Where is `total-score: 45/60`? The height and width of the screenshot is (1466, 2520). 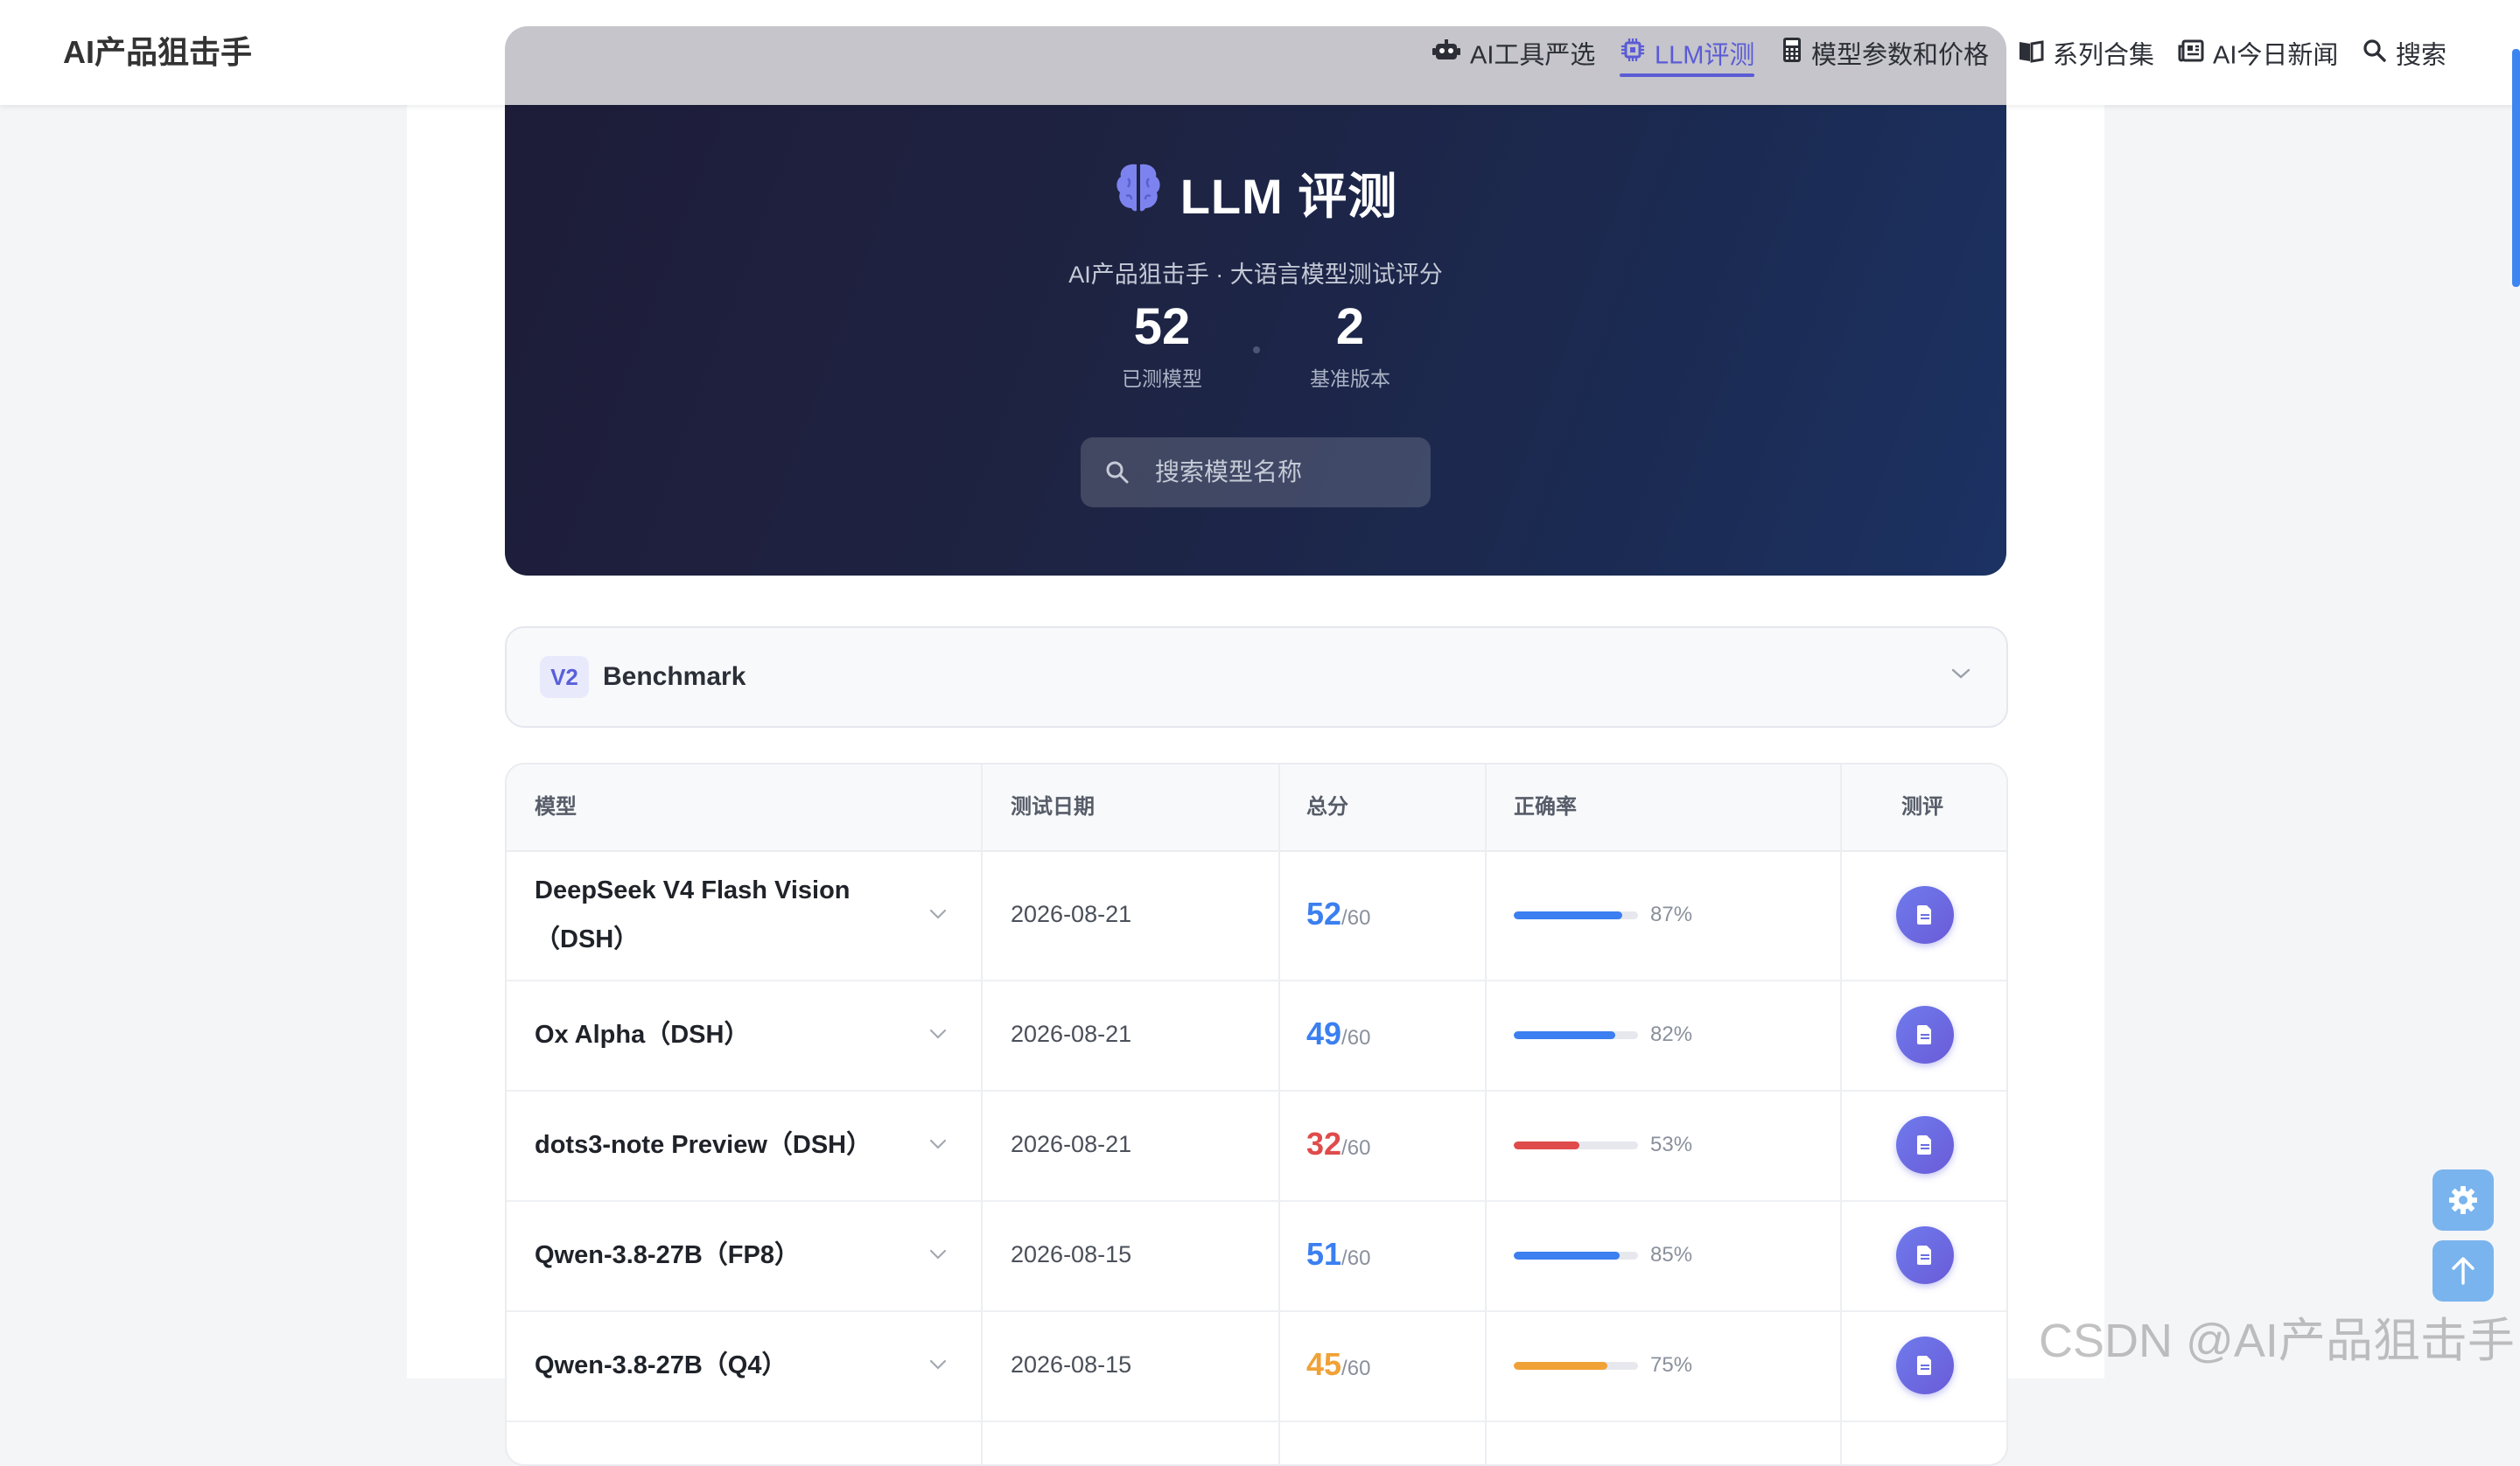 total-score: 45/60 is located at coordinates (1338, 1364).